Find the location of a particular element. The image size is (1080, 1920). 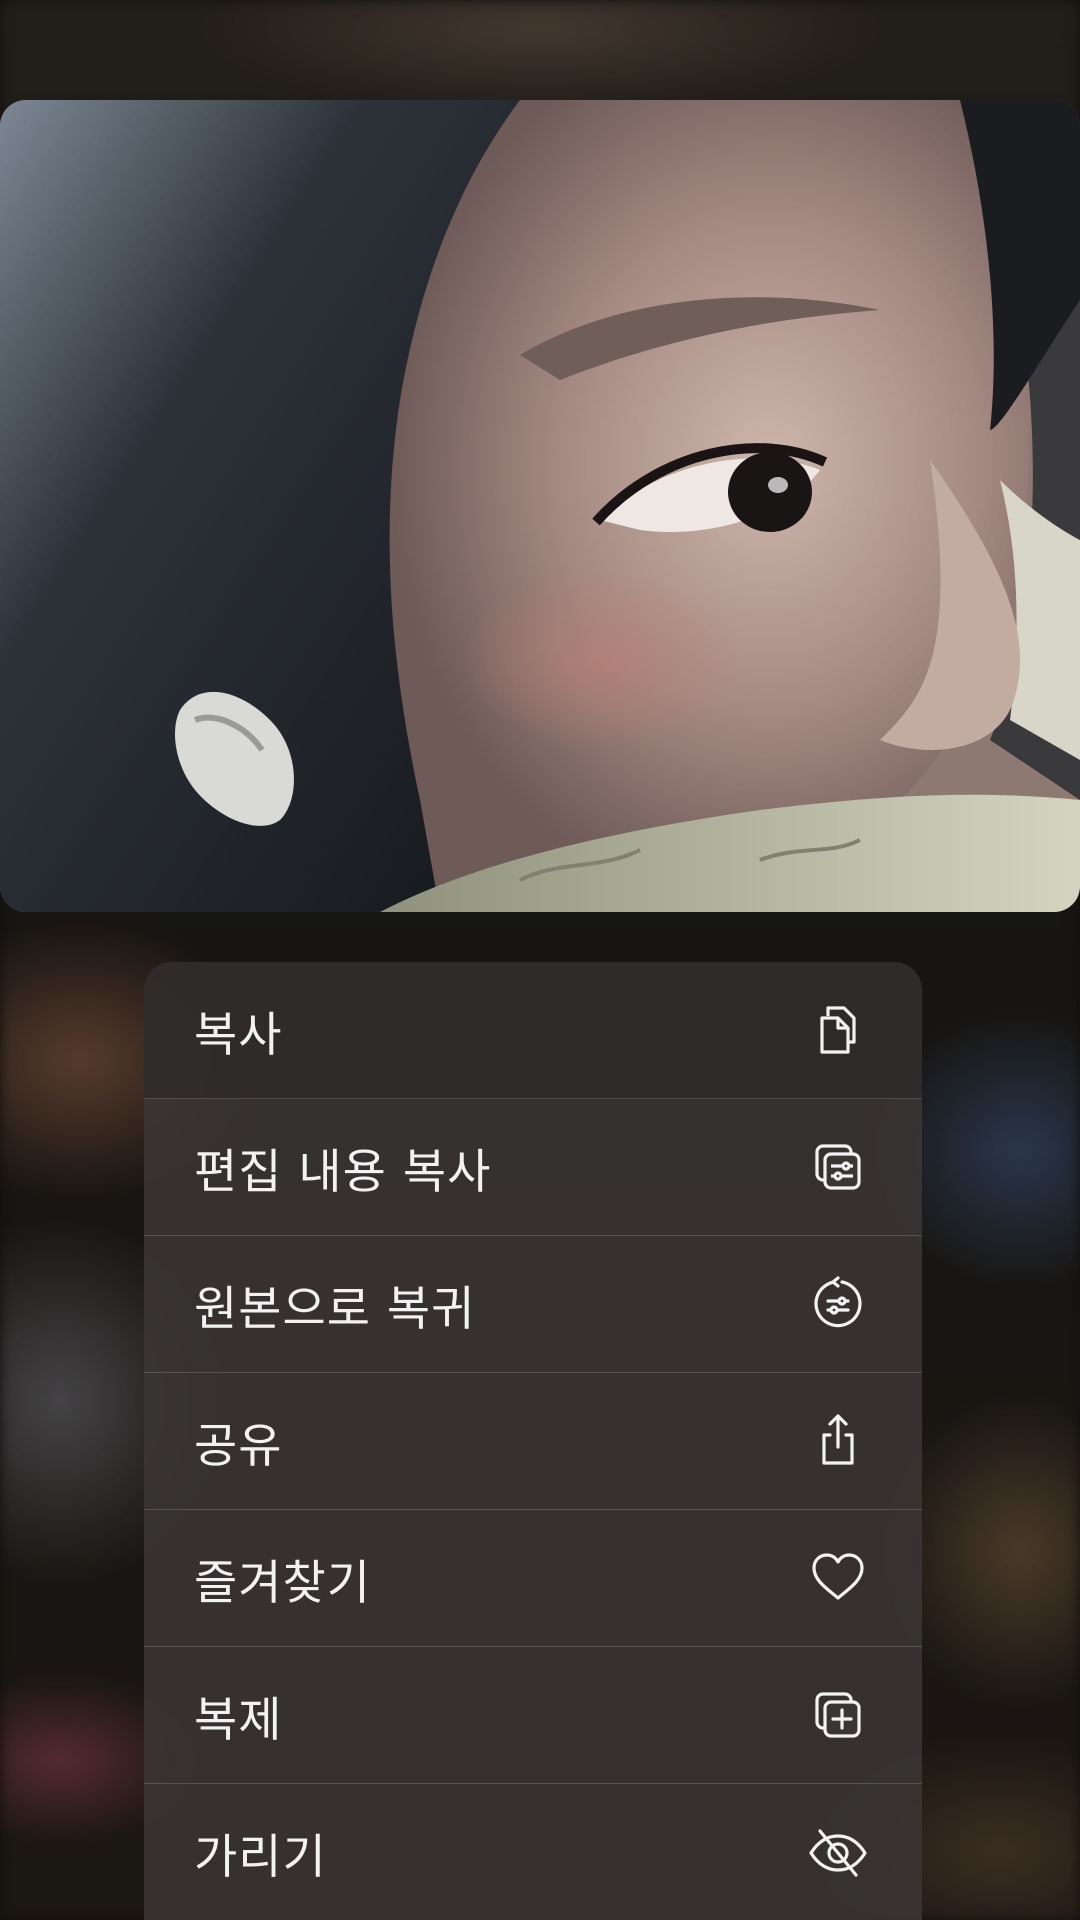

share-icon is located at coordinates (838, 1441).